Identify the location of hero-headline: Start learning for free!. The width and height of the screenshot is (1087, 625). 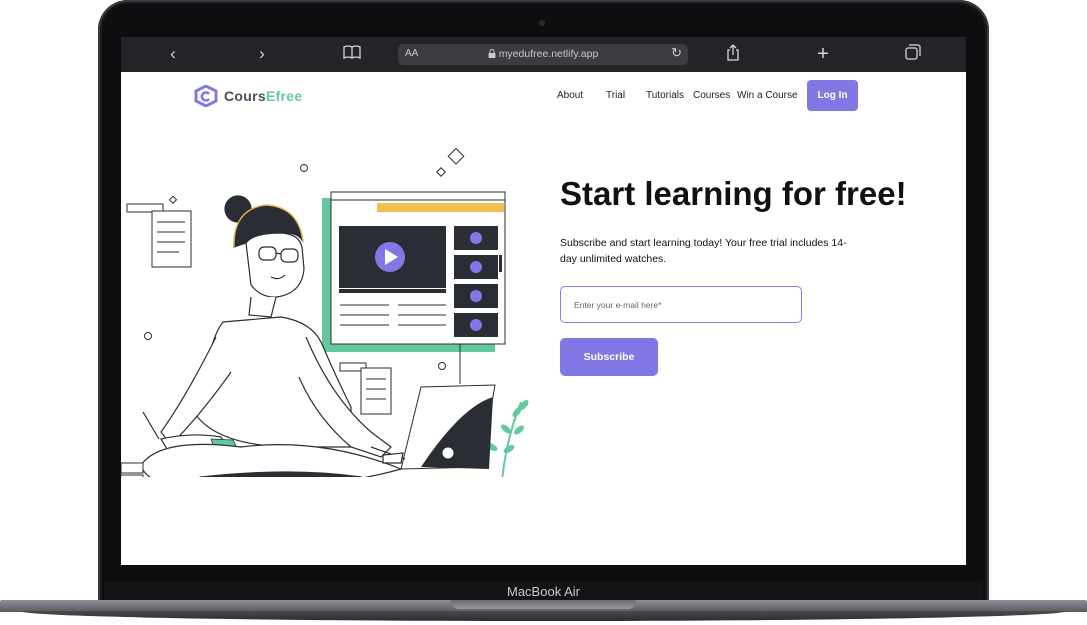
(733, 193).